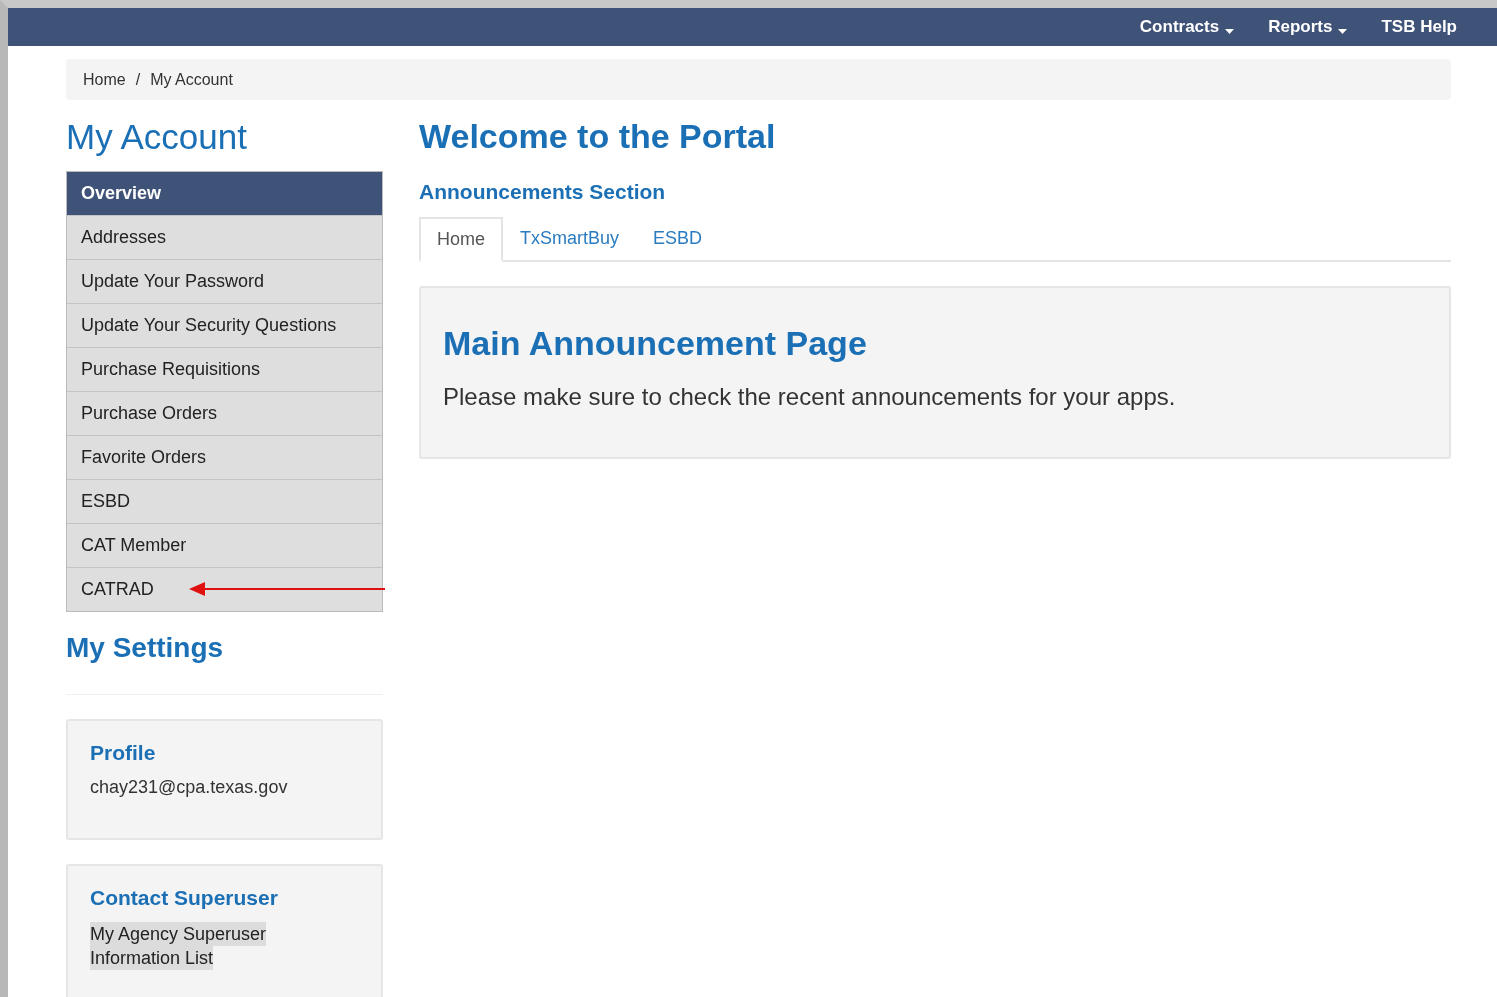 The image size is (1497, 997). I want to click on page-title: Welcome to the Portal, so click(598, 136).